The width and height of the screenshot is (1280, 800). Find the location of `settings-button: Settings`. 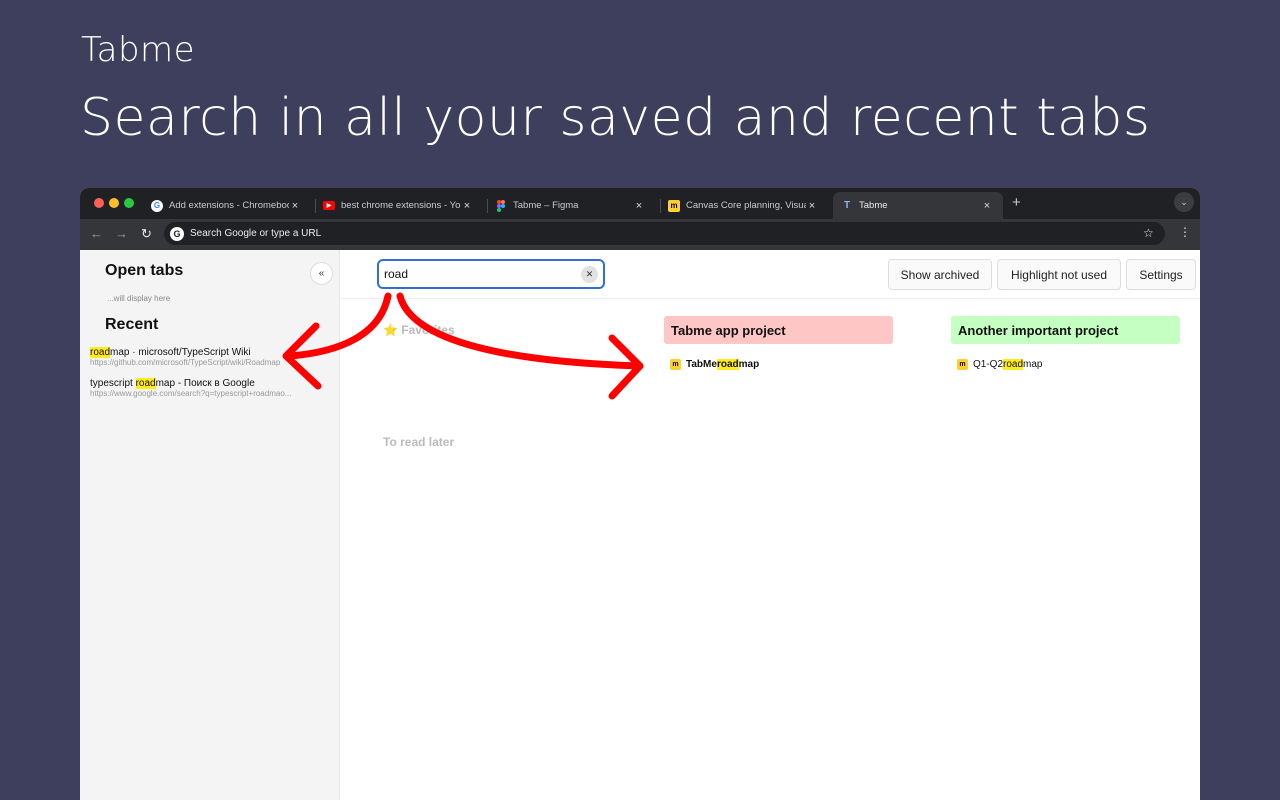

settings-button: Settings is located at coordinates (1161, 274).